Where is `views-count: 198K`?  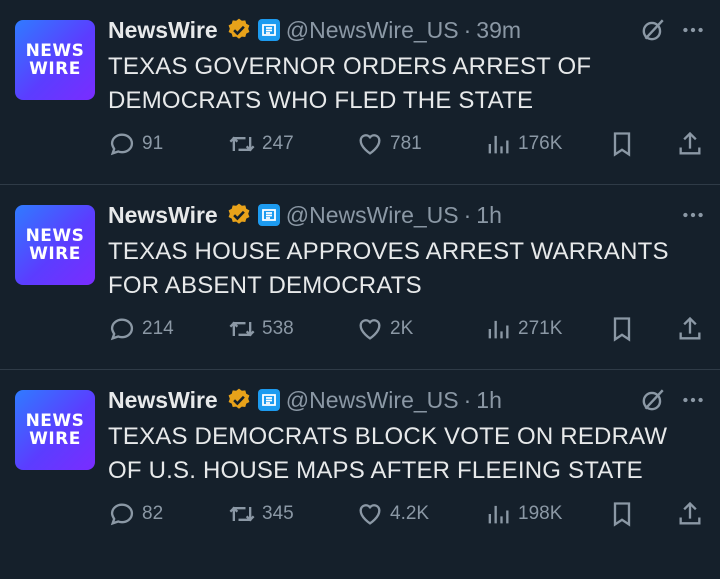
views-count: 198K is located at coordinates (540, 513).